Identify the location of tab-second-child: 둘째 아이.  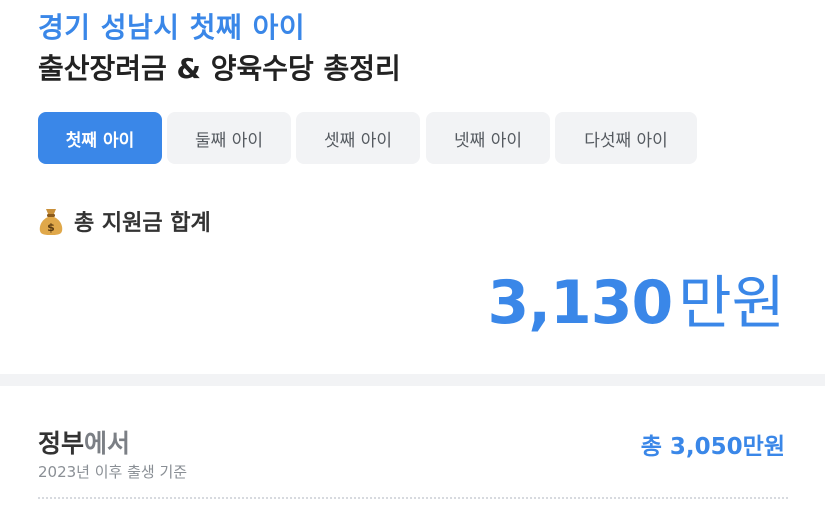
(229, 138).